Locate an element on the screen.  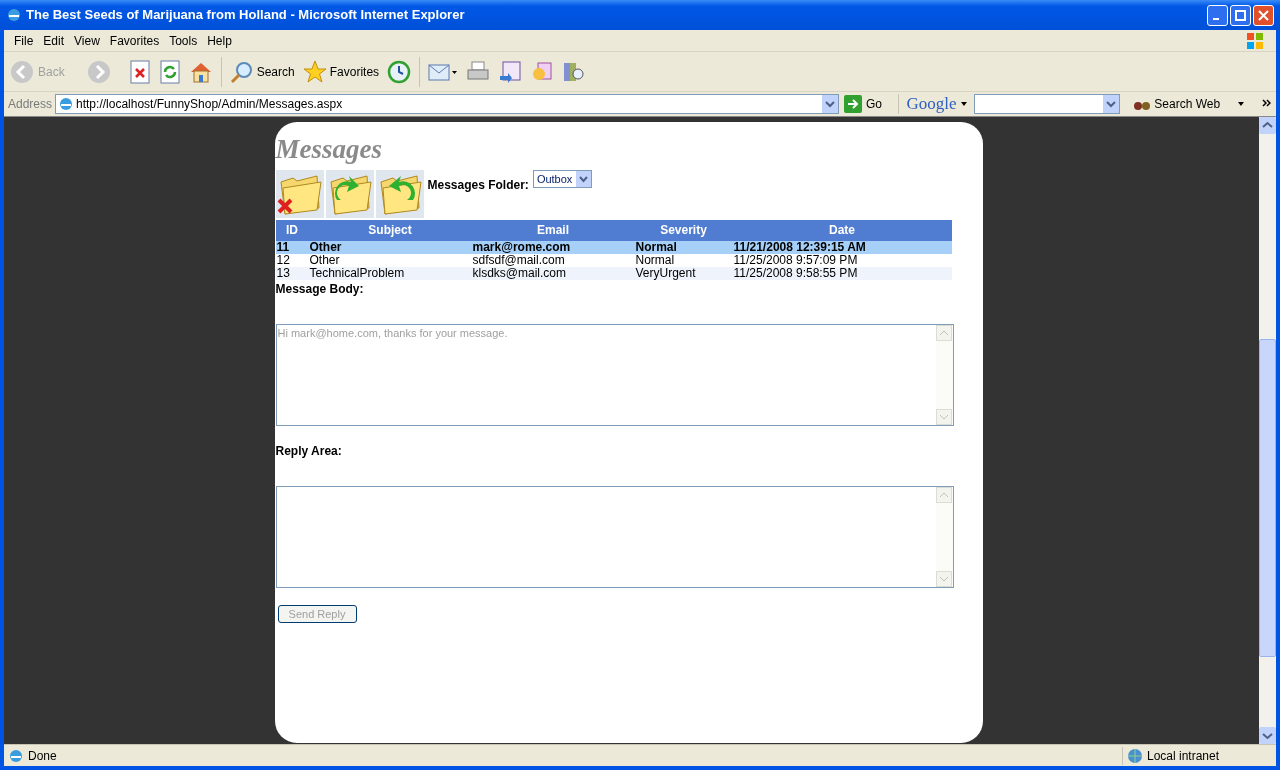
search-web-button: Search Web is located at coordinates (1177, 104).